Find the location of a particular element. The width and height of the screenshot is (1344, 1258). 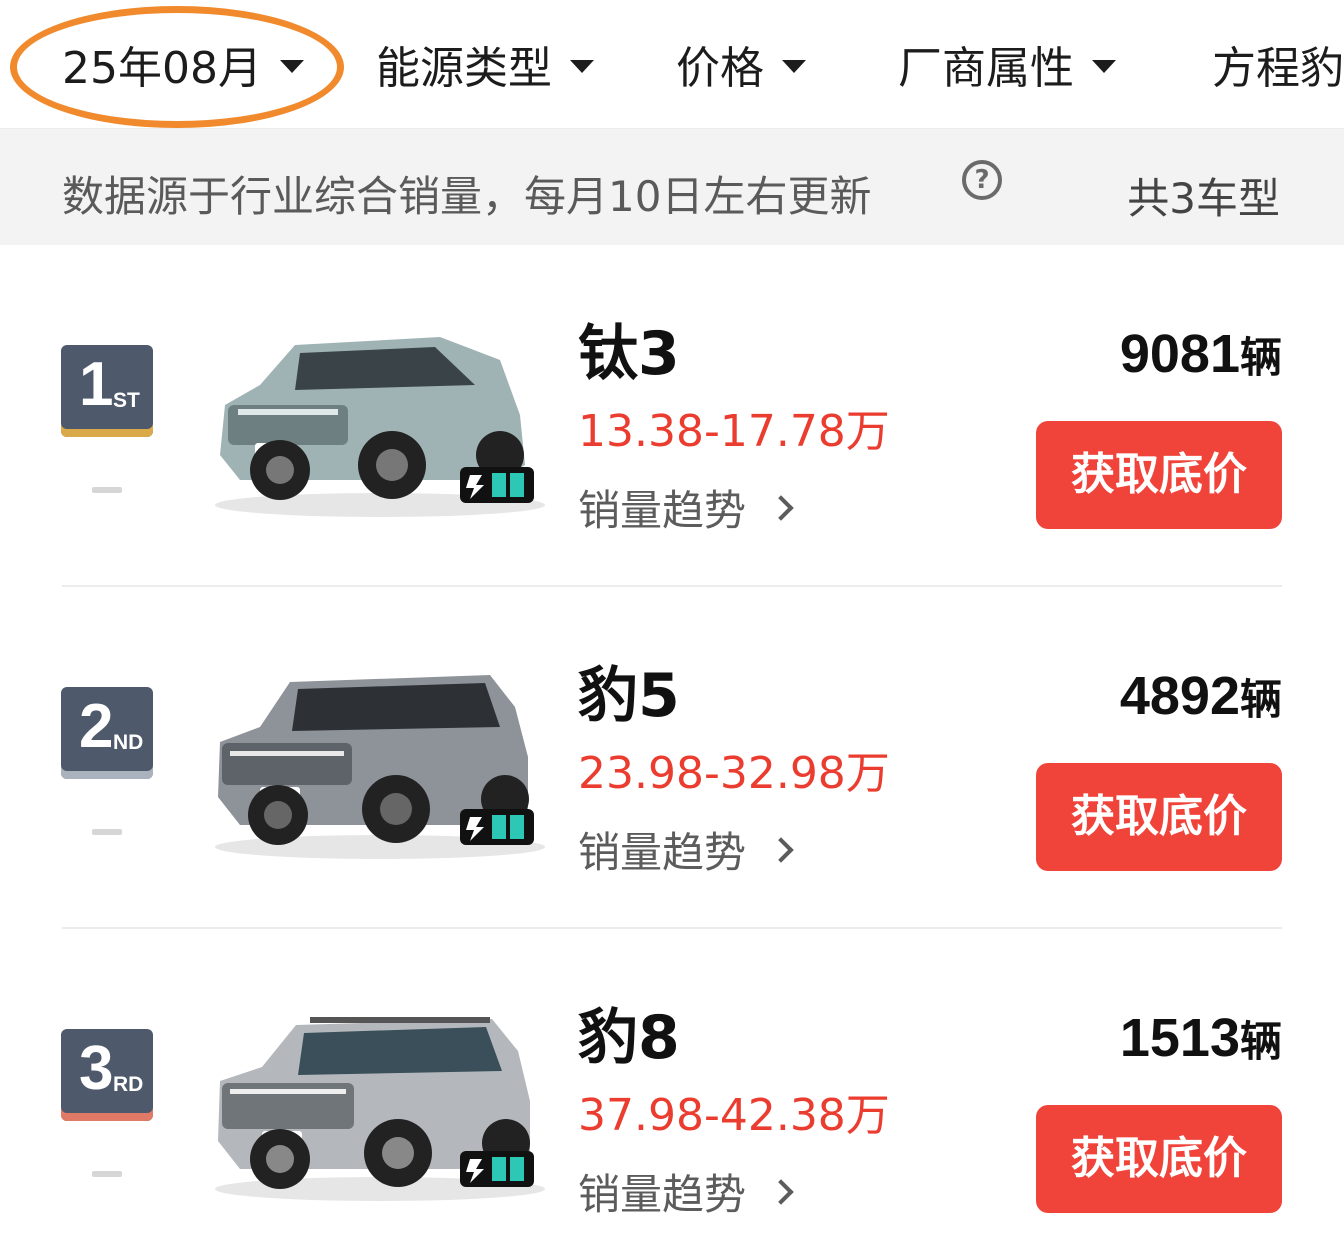

model-count: 共3车型 is located at coordinates (1203, 198).